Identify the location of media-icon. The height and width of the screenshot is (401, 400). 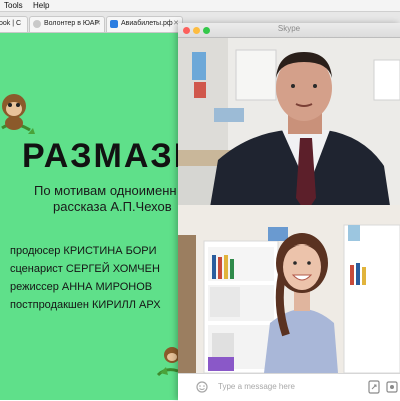
(392, 387).